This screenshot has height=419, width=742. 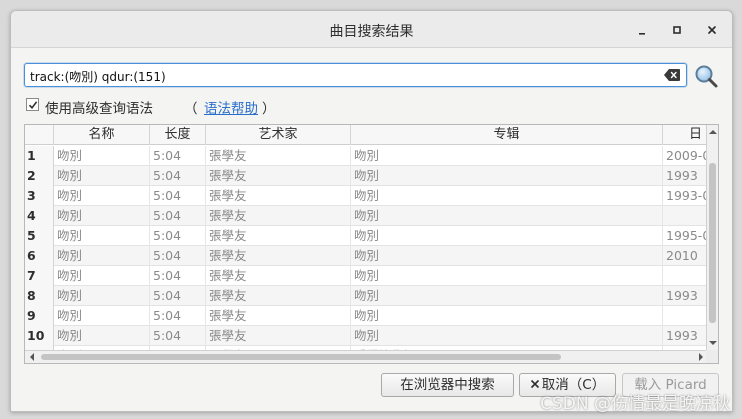 I want to click on cancel-icon, so click(x=534, y=384).